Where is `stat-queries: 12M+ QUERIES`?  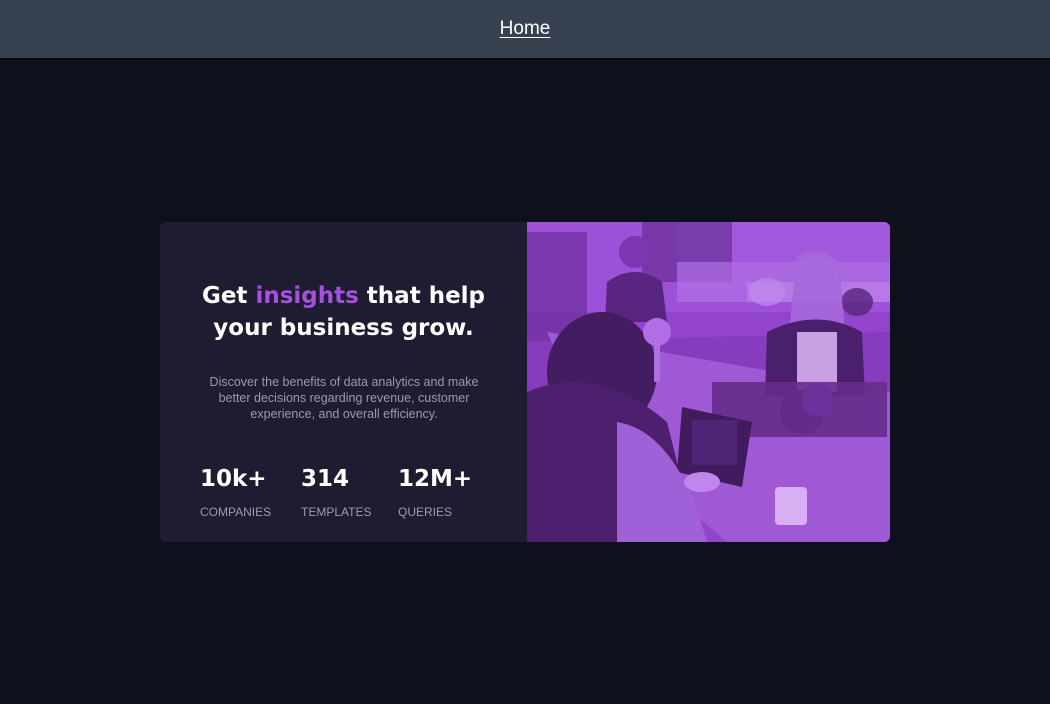 stat-queries: 12M+ QUERIES is located at coordinates (438, 492).